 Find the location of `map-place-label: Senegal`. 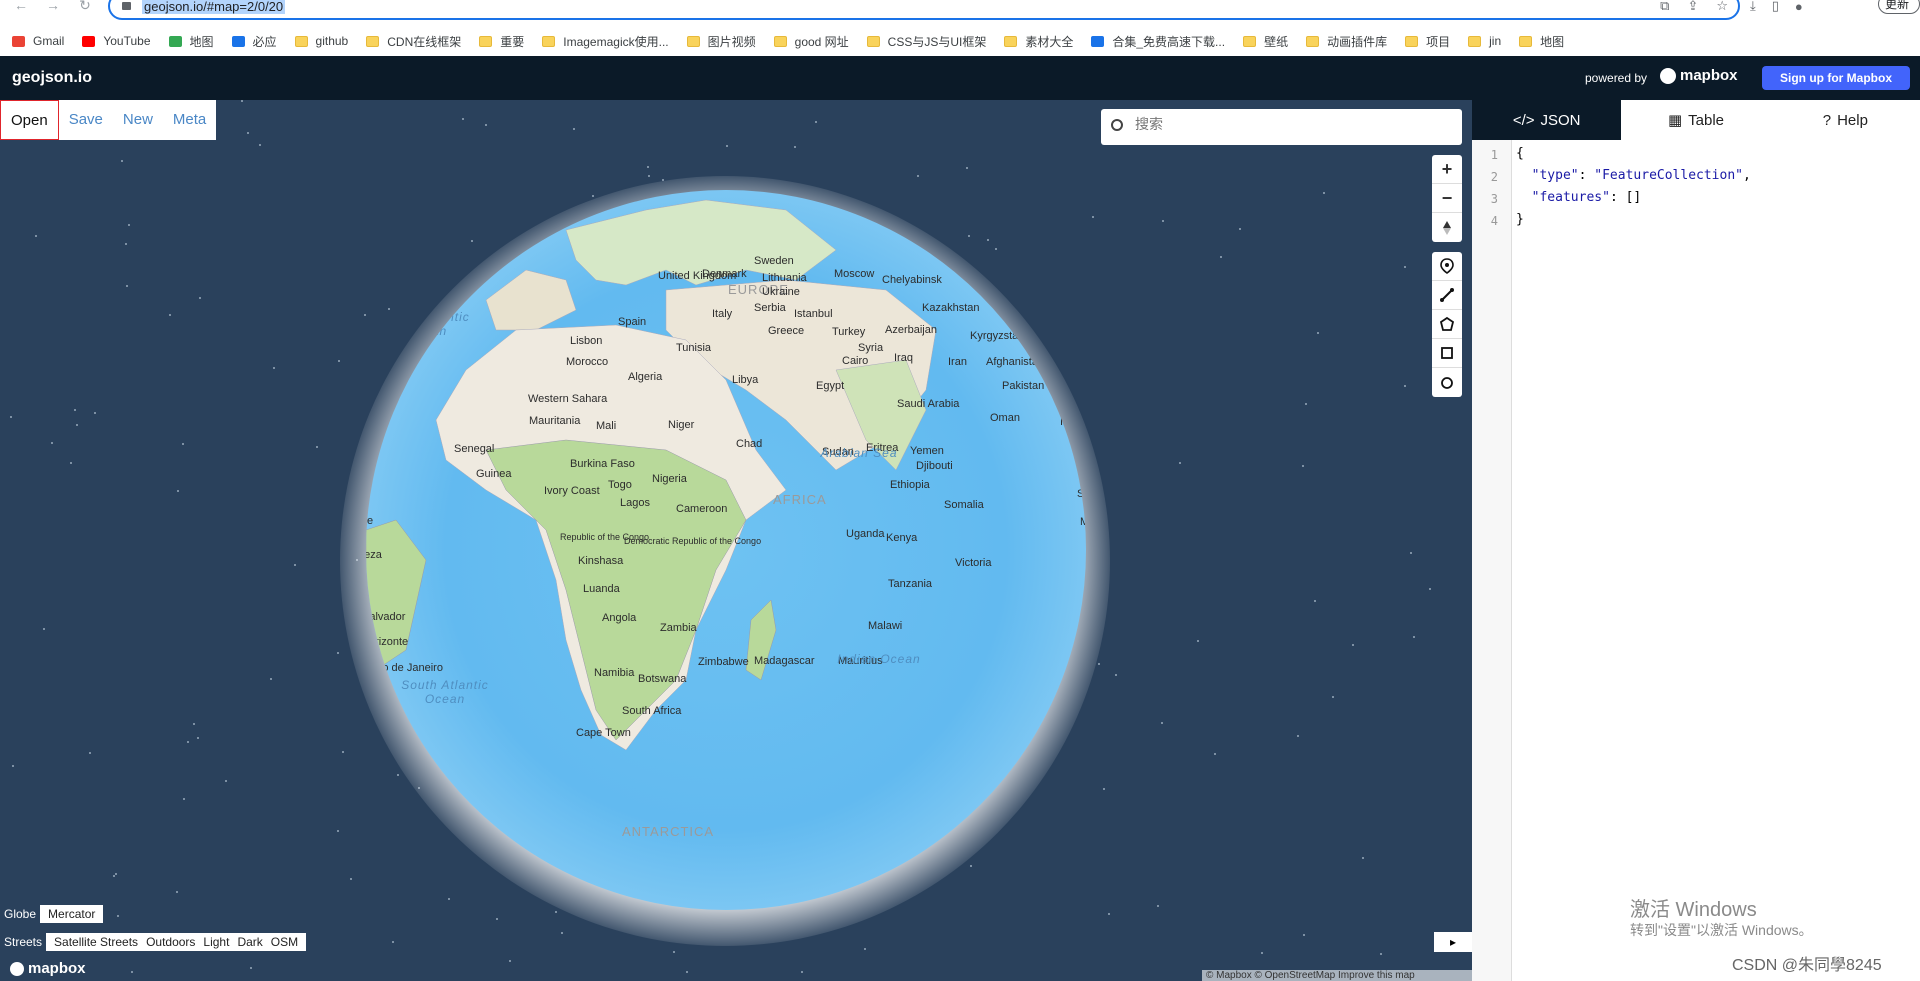

map-place-label: Senegal is located at coordinates (474, 449).